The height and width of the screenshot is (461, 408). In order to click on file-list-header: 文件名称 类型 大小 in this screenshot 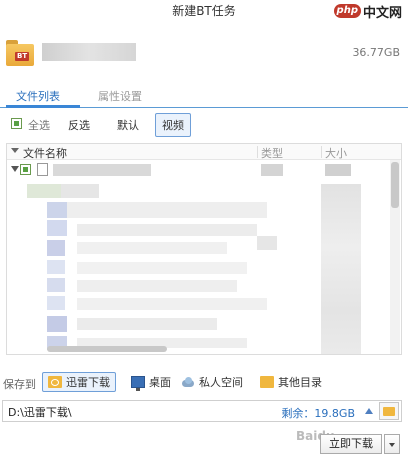, I will do `click(204, 152)`.